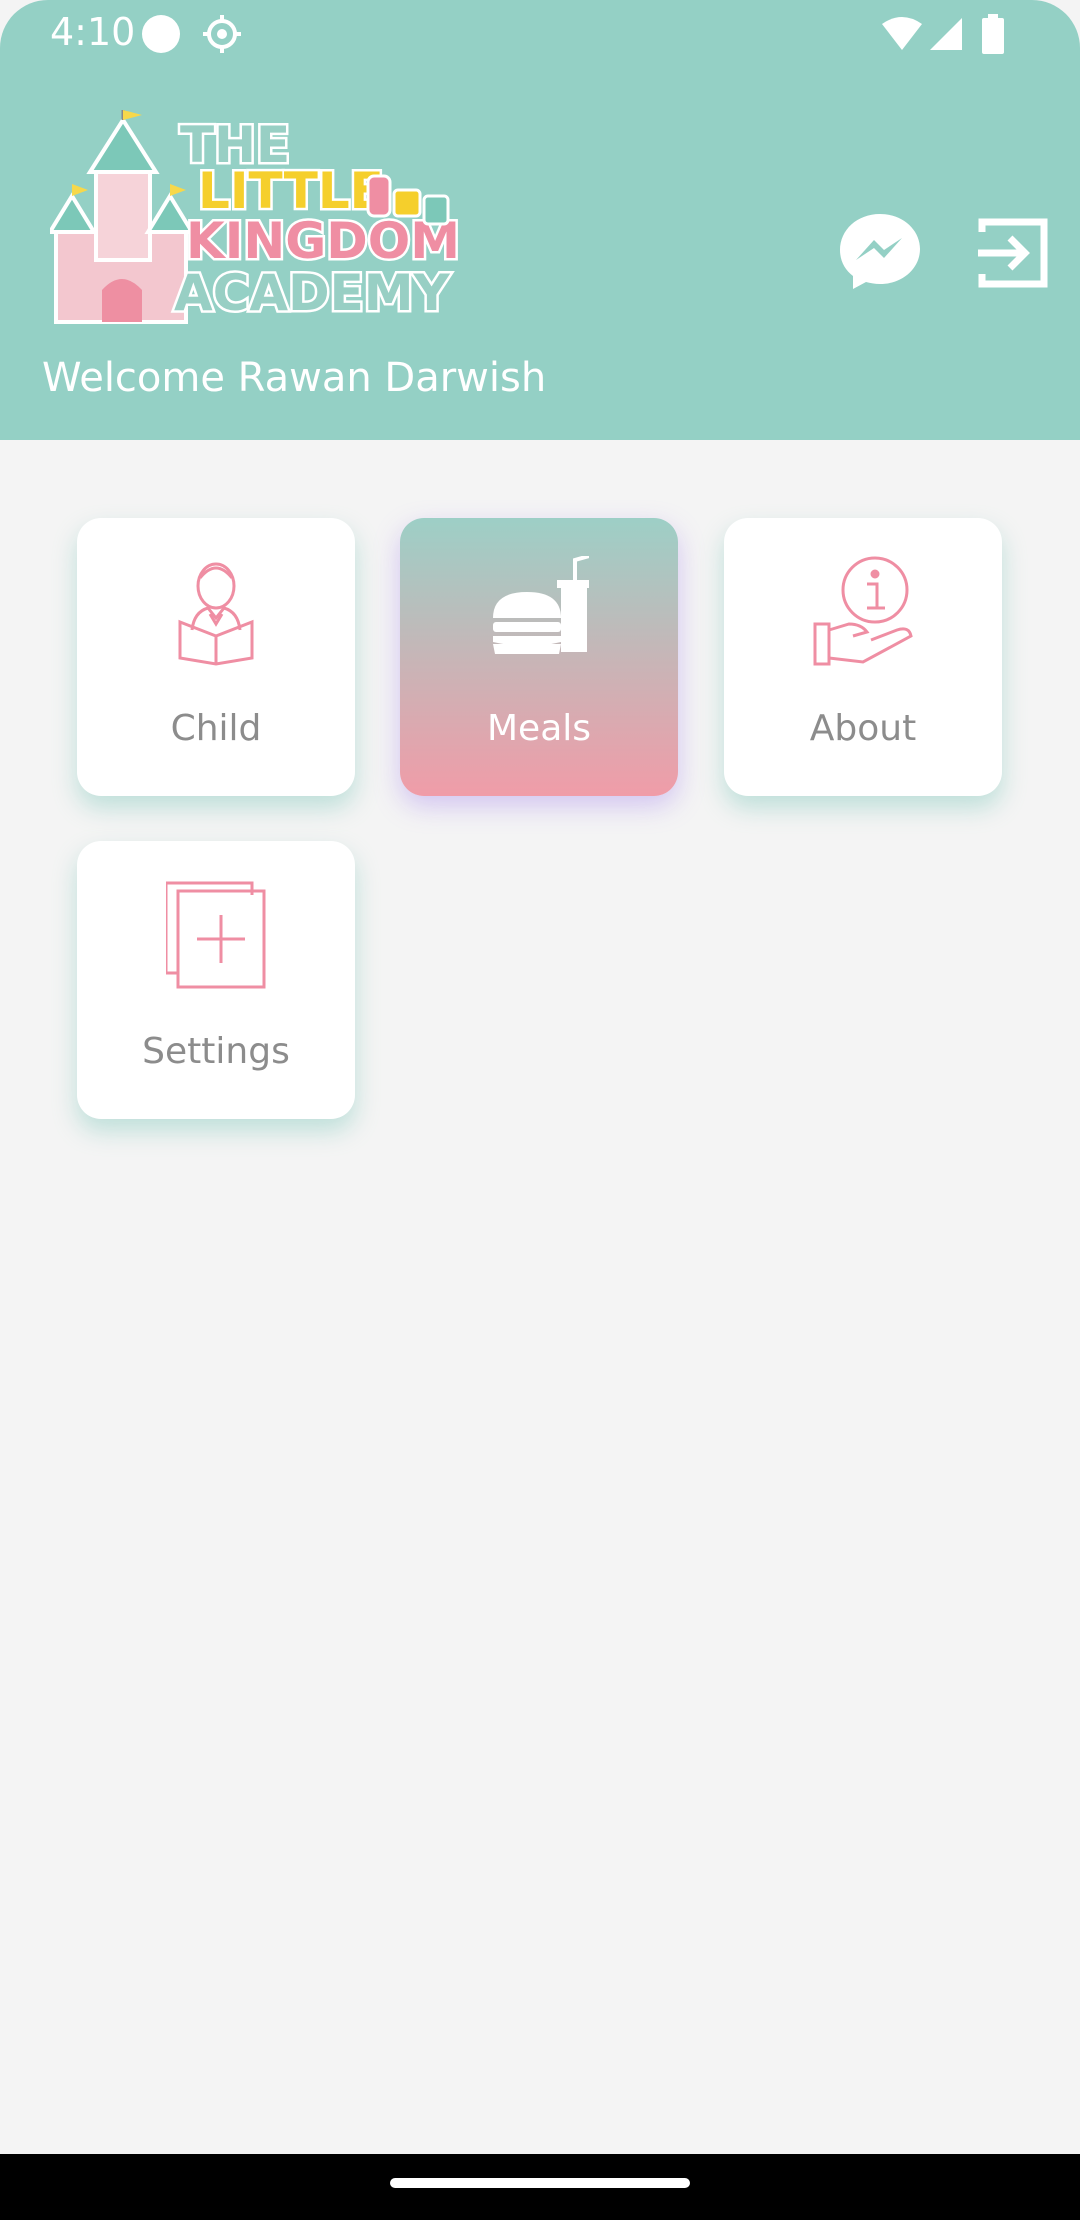 Image resolution: width=1080 pixels, height=2220 pixels. I want to click on system-nav-bar, so click(540, 2187).